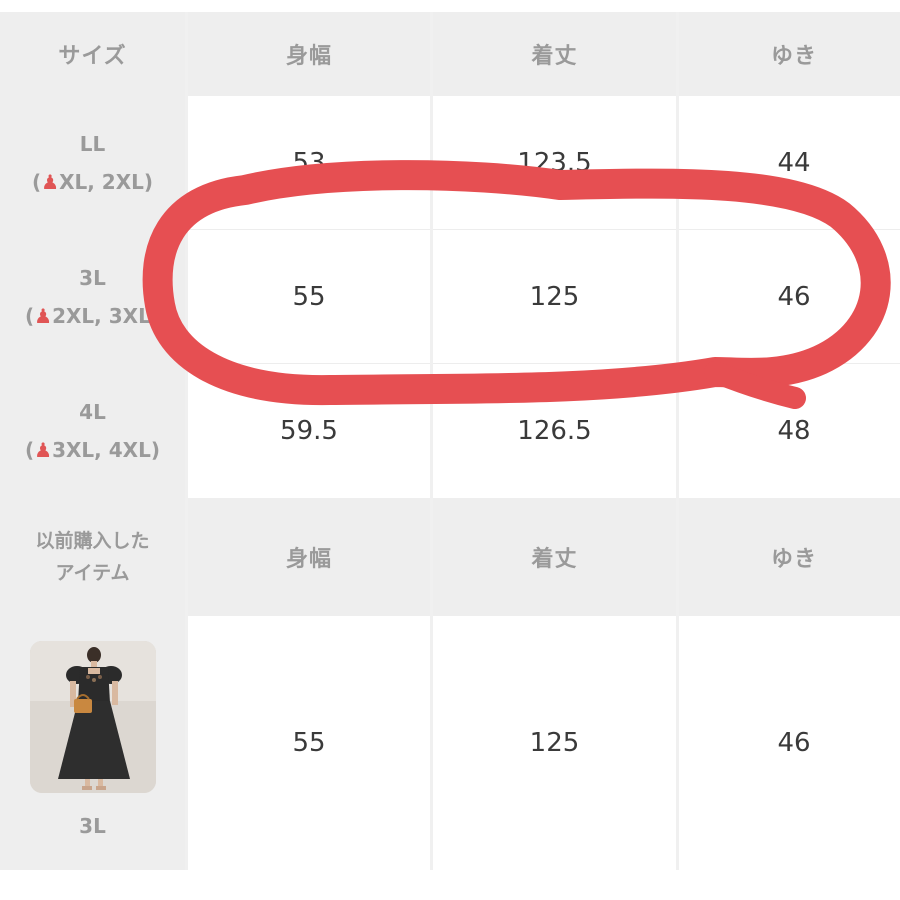 This screenshot has height=900, width=900. What do you see at coordinates (554, 297) in the screenshot?
I see `value-length: 125` at bounding box center [554, 297].